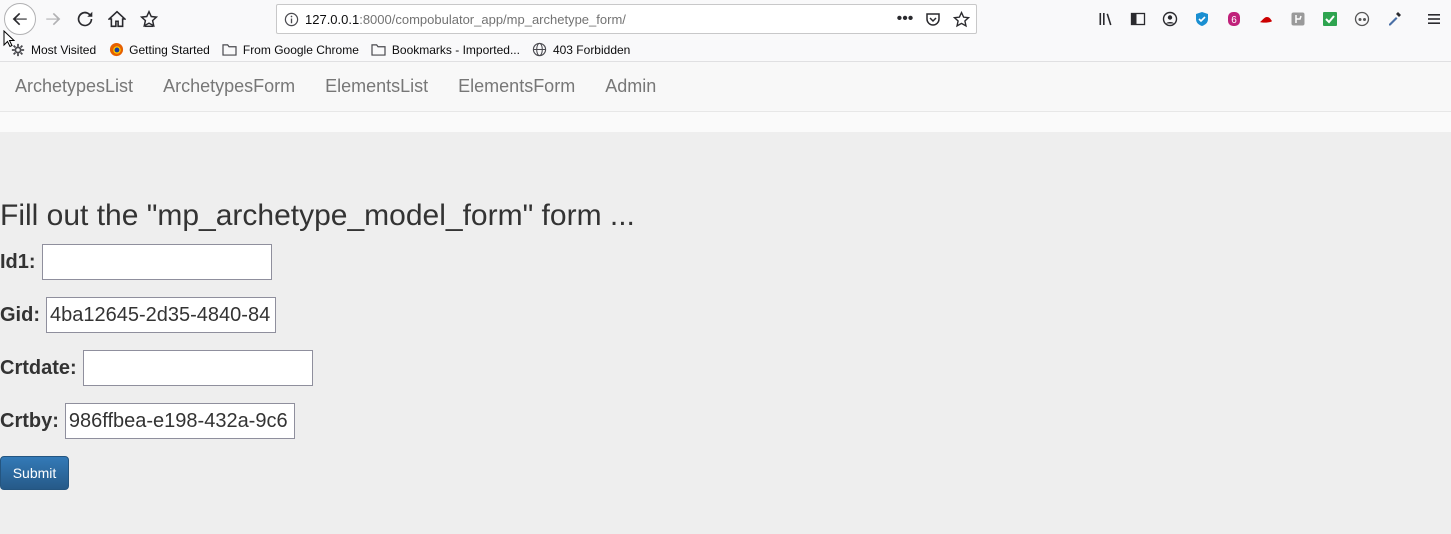 The image size is (1451, 534). I want to click on info-icon, so click(291, 19).